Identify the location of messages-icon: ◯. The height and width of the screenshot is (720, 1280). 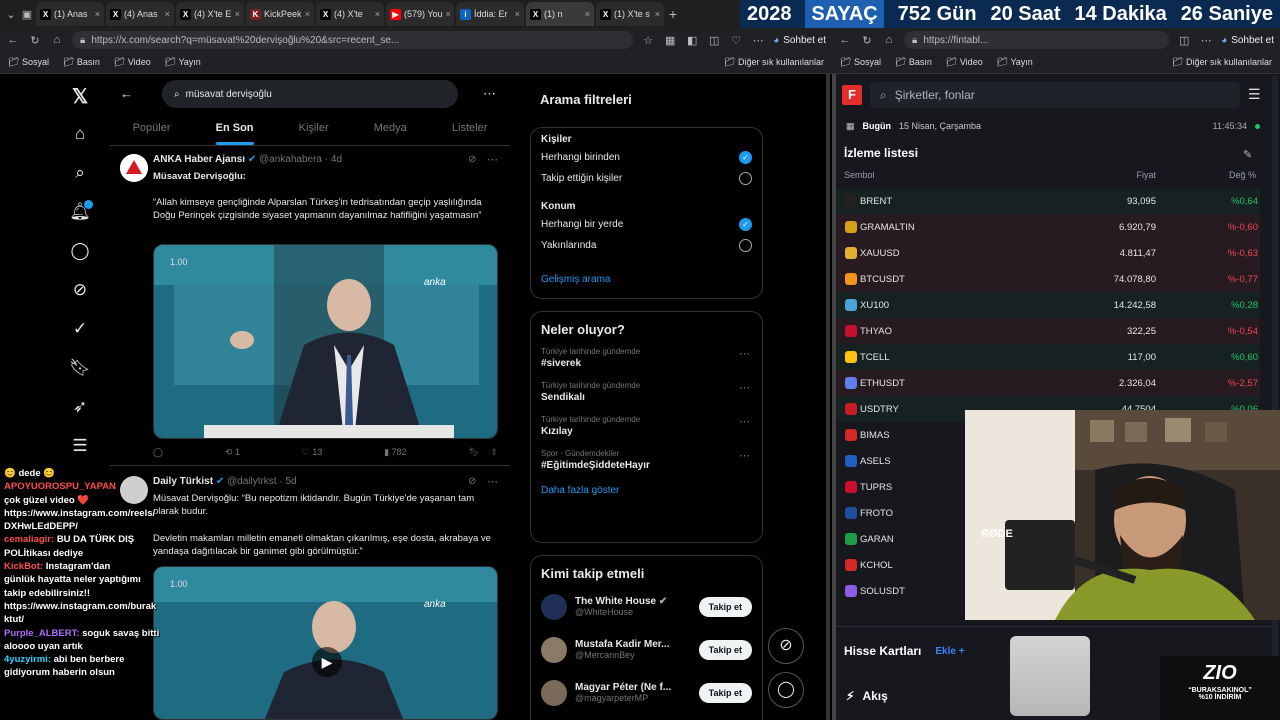
(80, 251).